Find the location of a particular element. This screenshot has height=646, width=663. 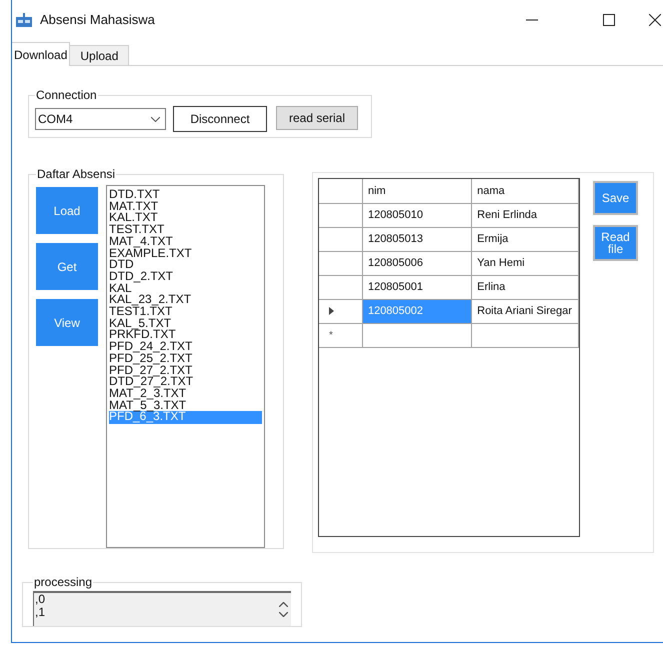

tab: Download is located at coordinates (41, 54).